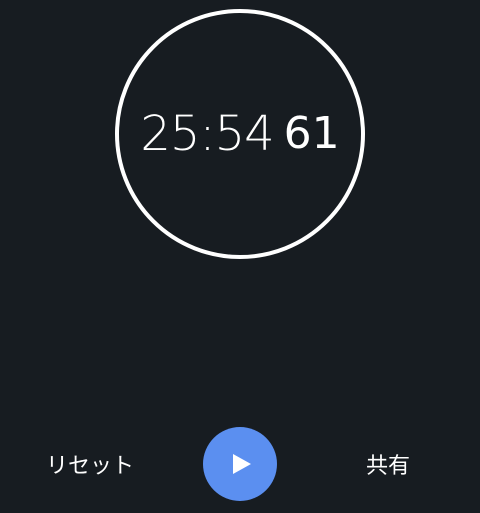  I want to click on elapsed-hundredths: 61, so click(311, 133).